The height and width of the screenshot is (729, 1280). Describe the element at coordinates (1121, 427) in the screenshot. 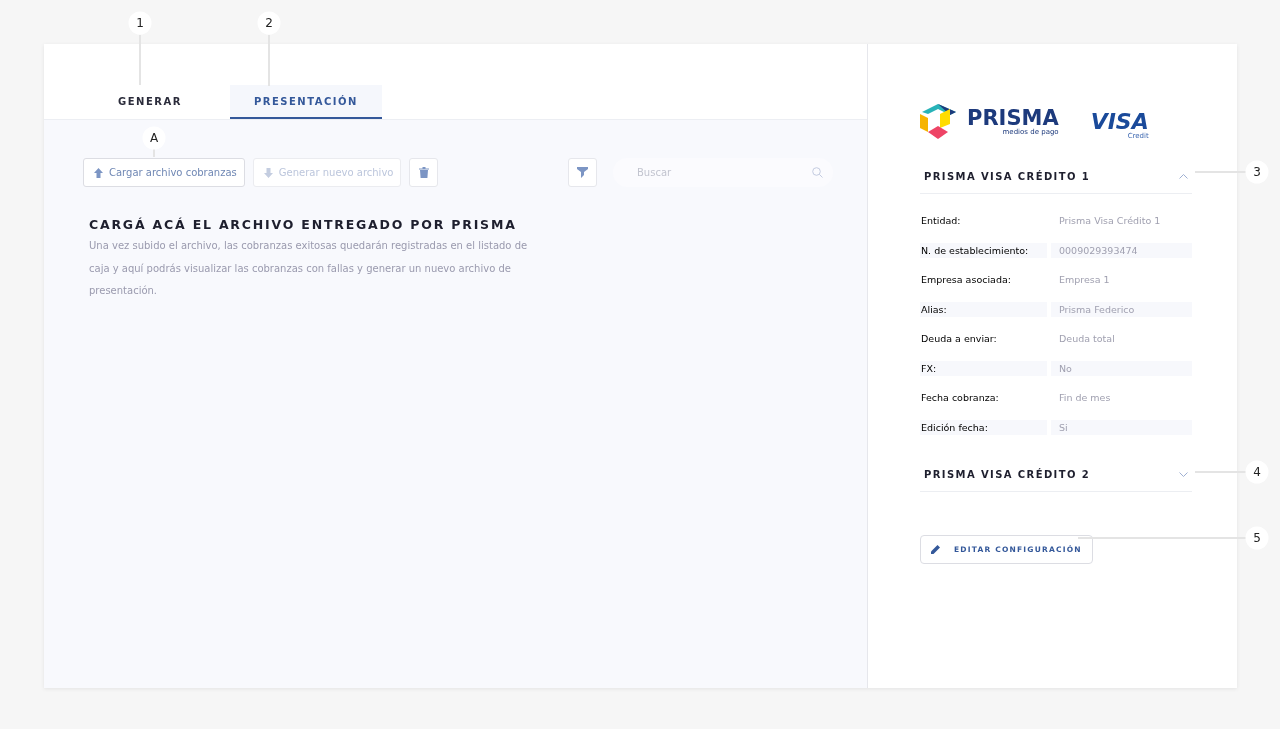

I see `field-value: Si` at that location.